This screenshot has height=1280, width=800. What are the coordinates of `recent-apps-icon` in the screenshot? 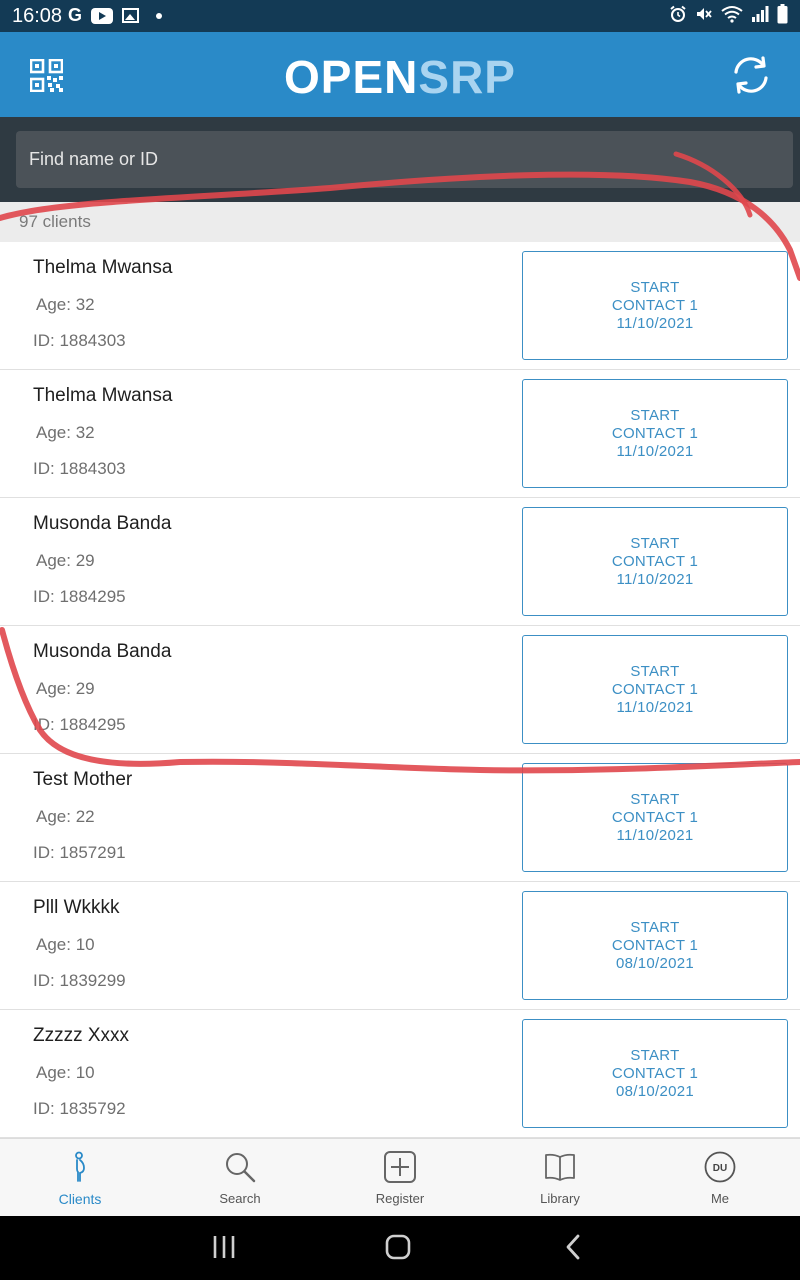 It's located at (224, 1247).